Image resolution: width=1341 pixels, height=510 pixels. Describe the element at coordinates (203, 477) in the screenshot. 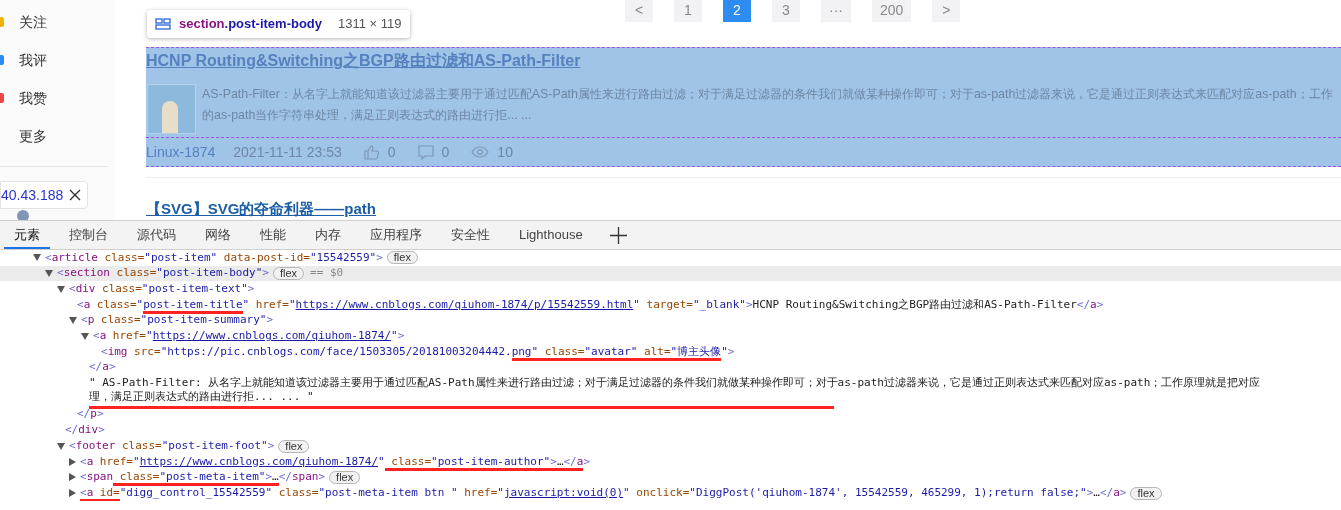

I see `dom-line-text: <span class="post-meta-item">…</span>` at that location.